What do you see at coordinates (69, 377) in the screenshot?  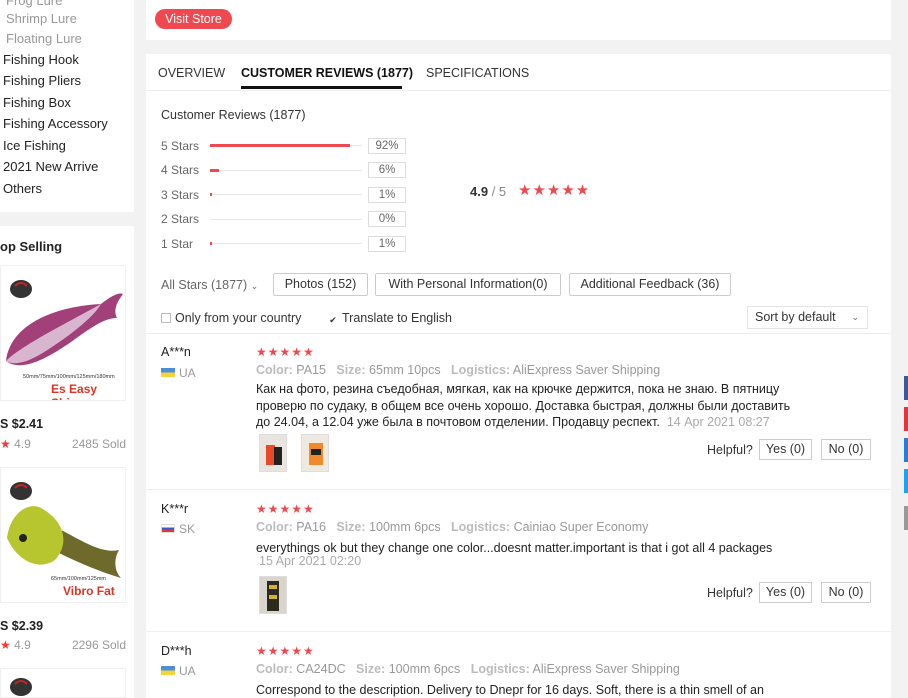 I see `product-sizes: 50mm/75mm/100mm/125mm/180mm` at bounding box center [69, 377].